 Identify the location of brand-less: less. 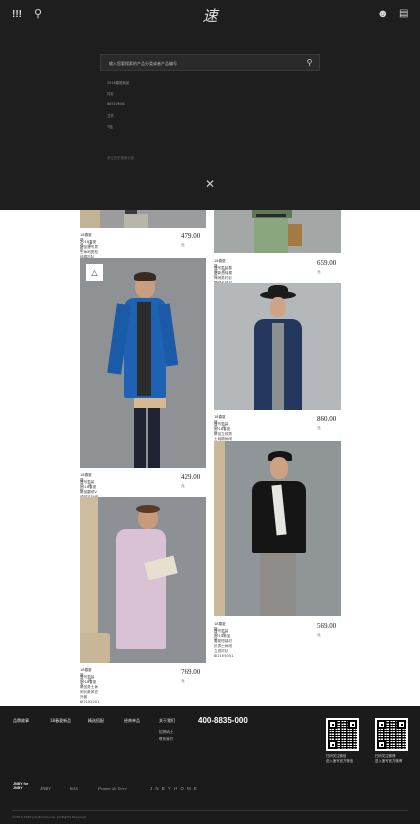
(74, 788).